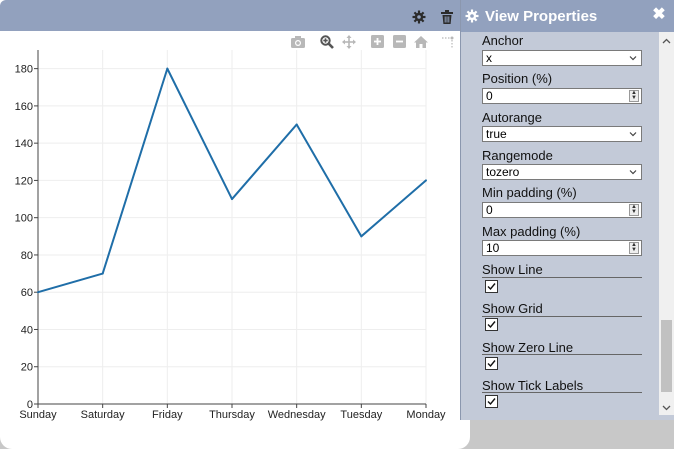 Image resolution: width=674 pixels, height=449 pixels. Describe the element at coordinates (297, 415) in the screenshot. I see `x-tick-label: Wednesday` at that location.